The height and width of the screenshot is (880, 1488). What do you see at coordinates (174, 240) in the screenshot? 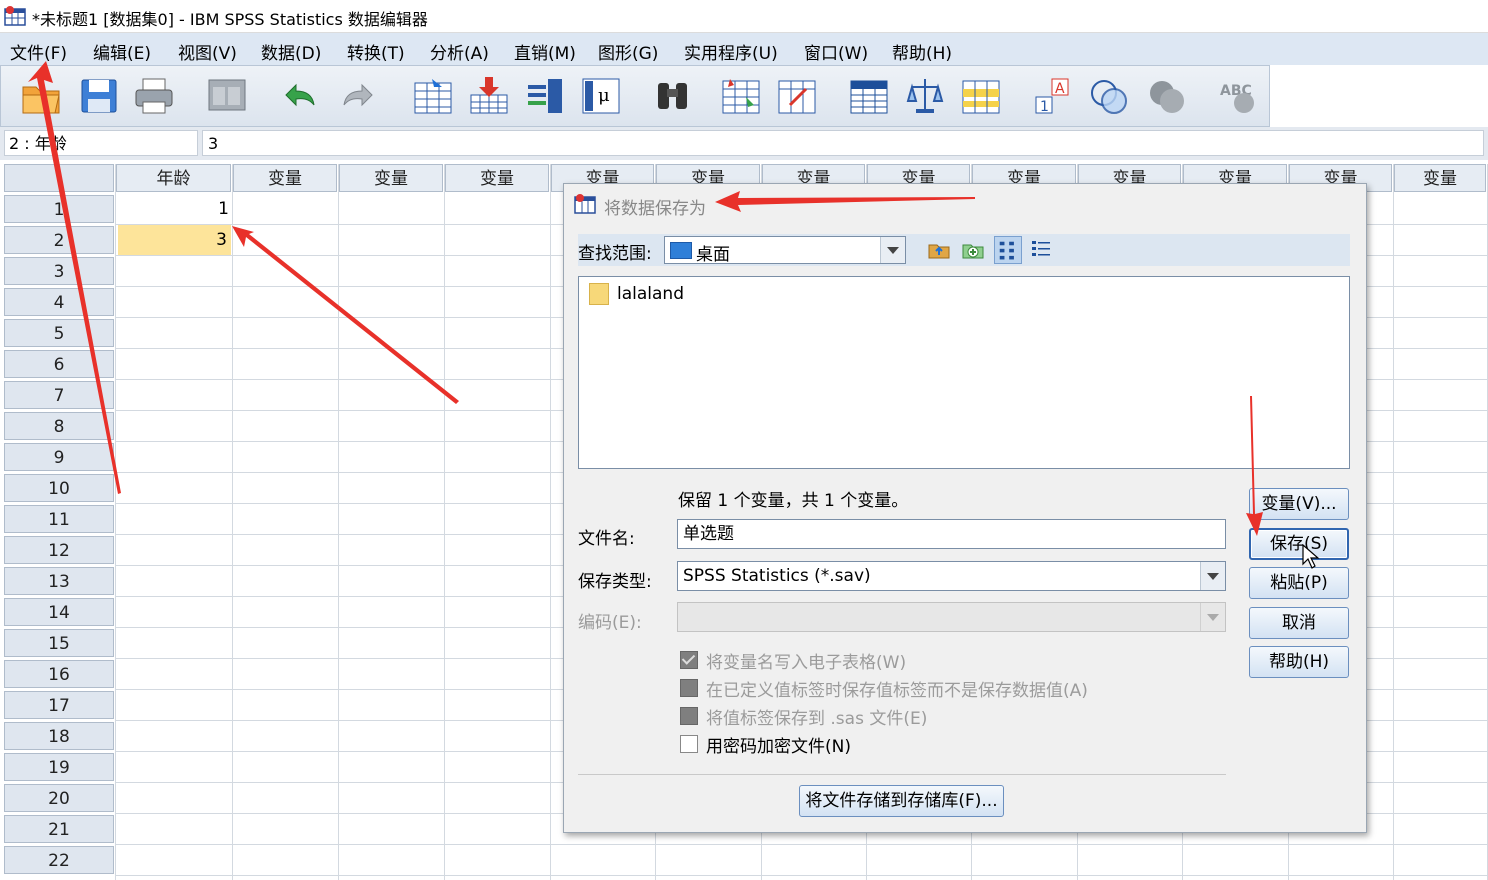
I see `cell-row2-age-selected: 3` at bounding box center [174, 240].